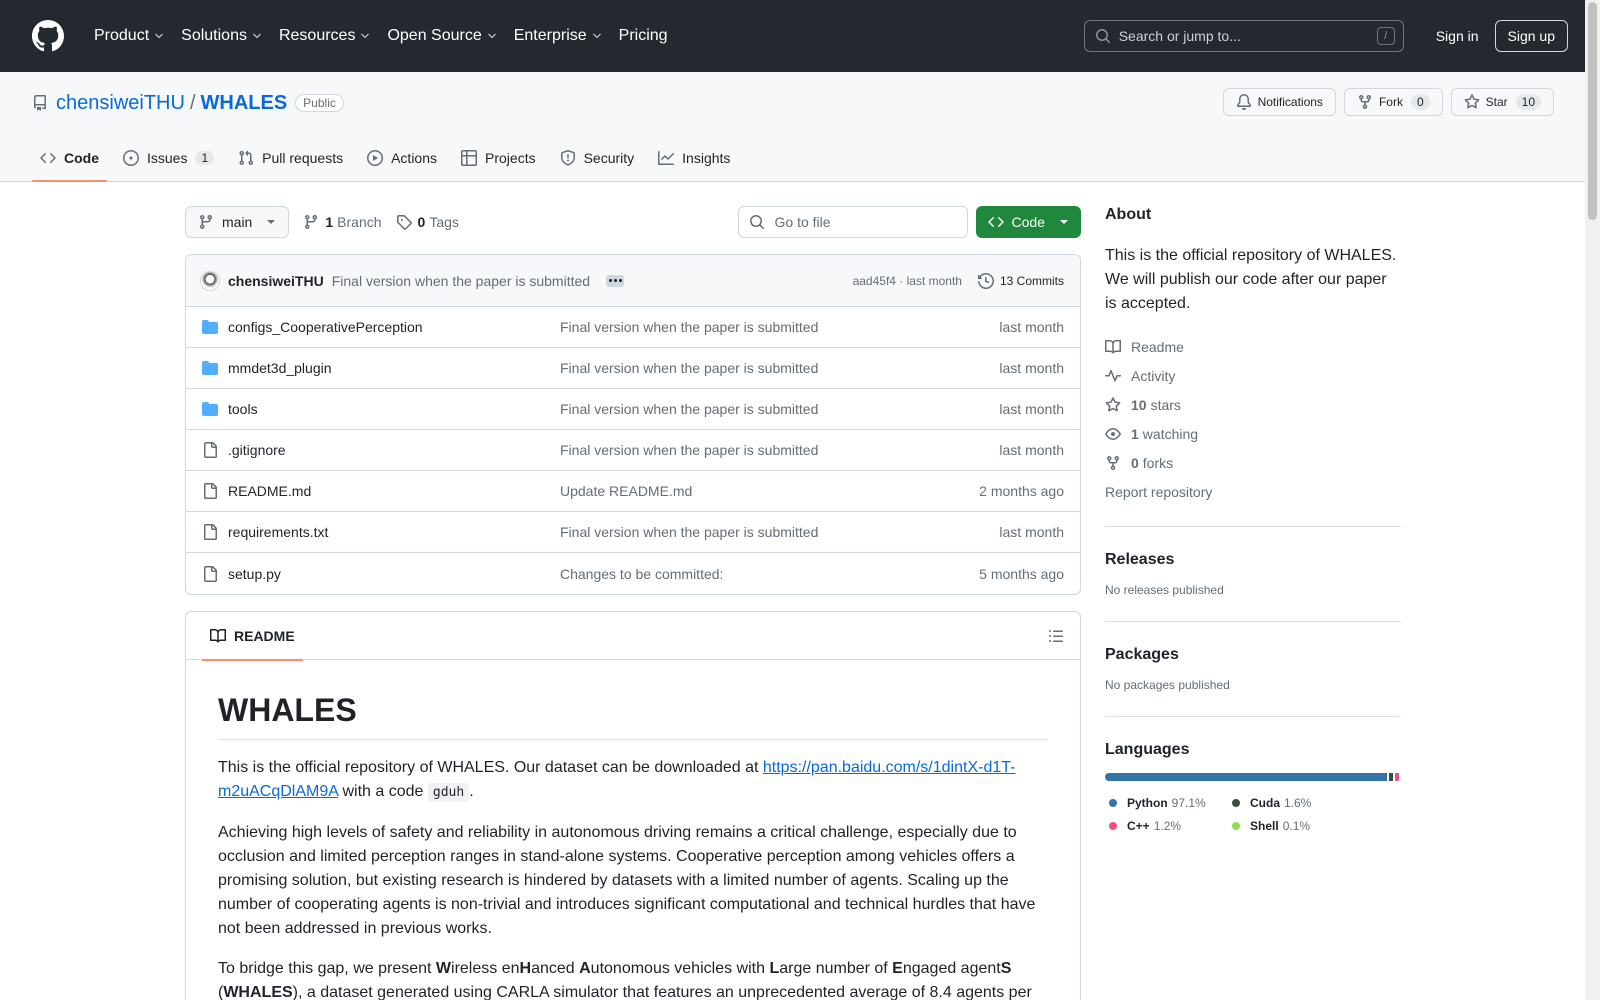  Describe the element at coordinates (342, 222) in the screenshot. I see `branches-link: 1 Branch` at that location.